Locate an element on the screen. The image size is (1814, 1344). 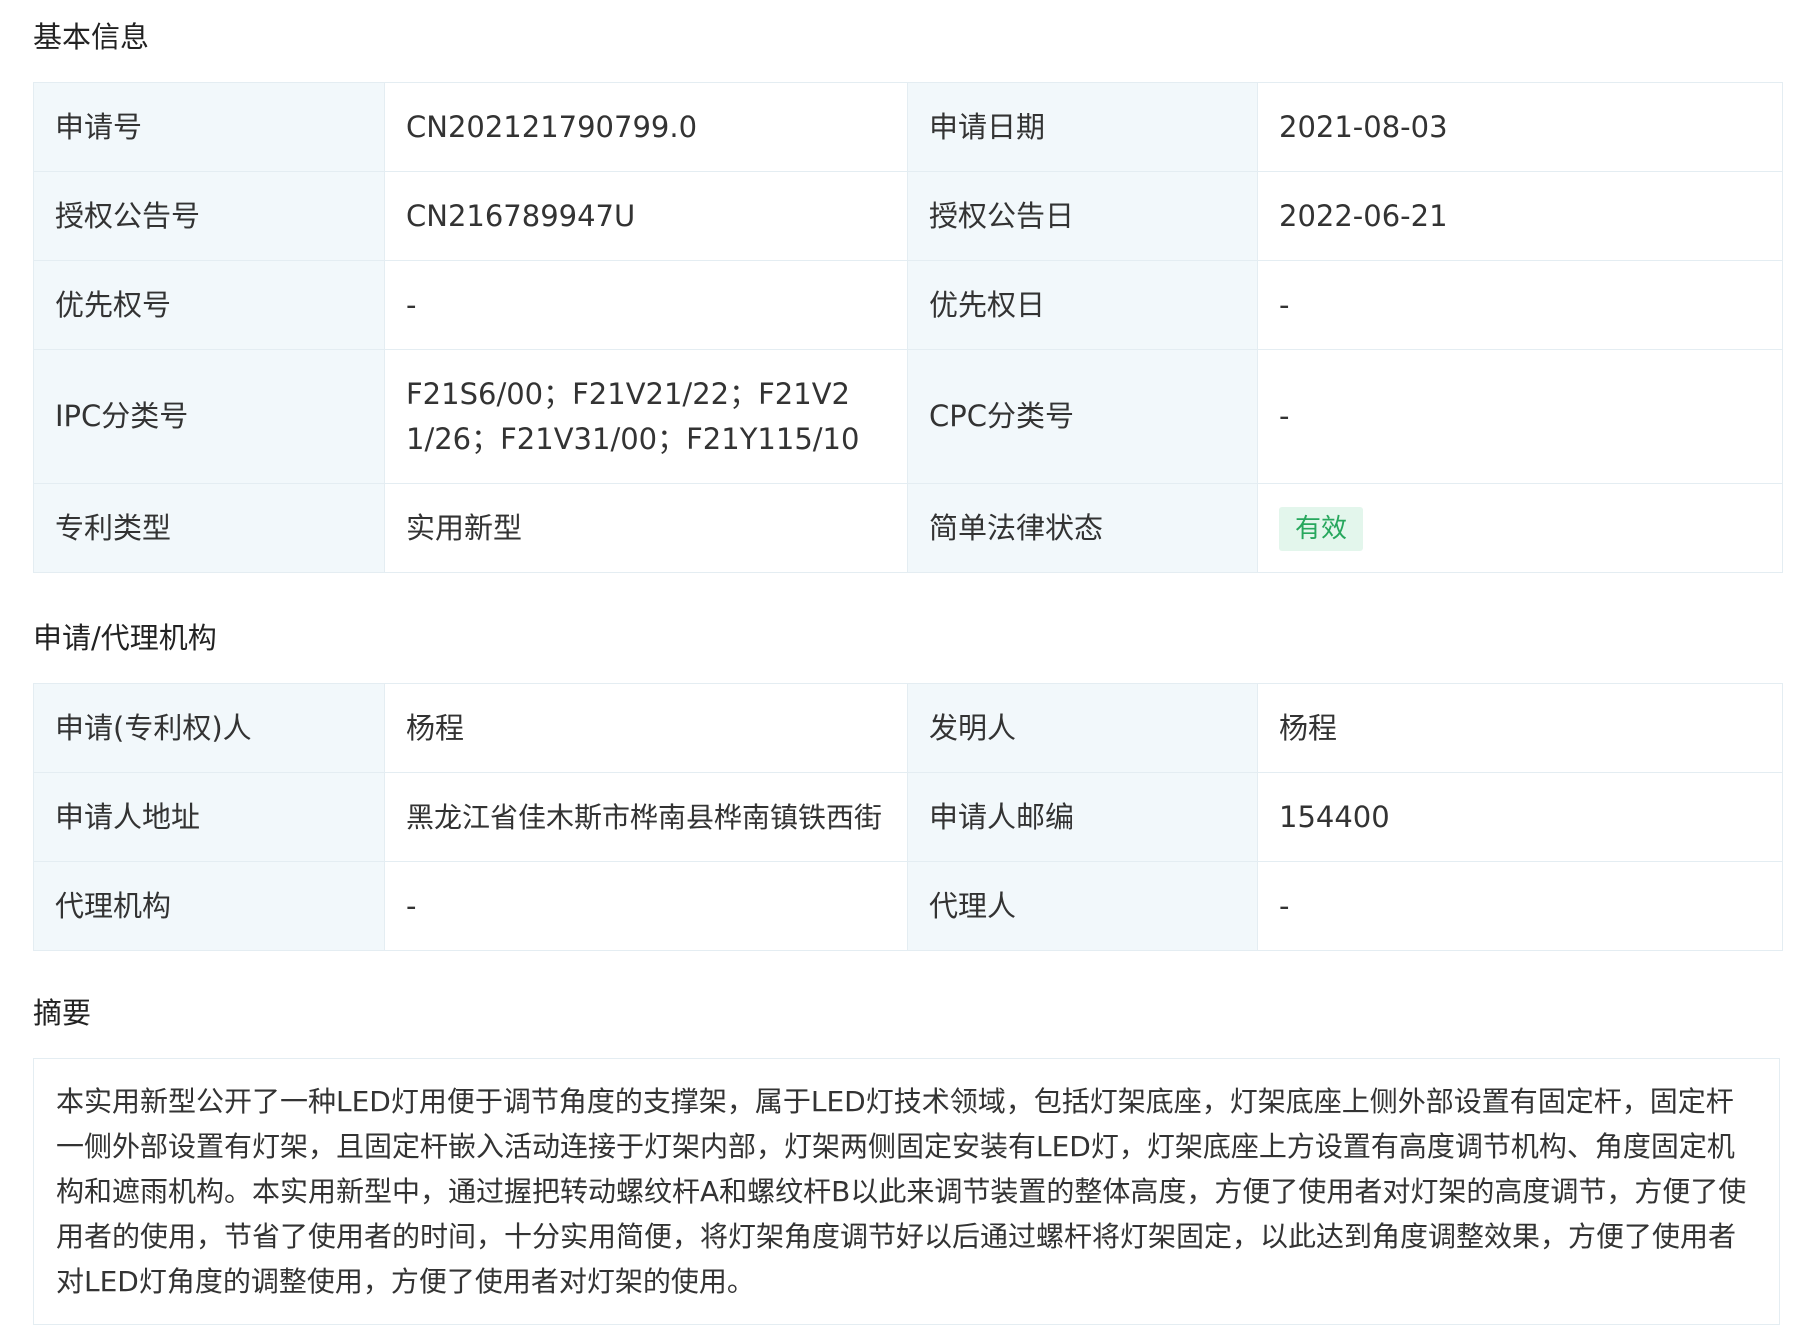
agent-value: - is located at coordinates (1520, 906).